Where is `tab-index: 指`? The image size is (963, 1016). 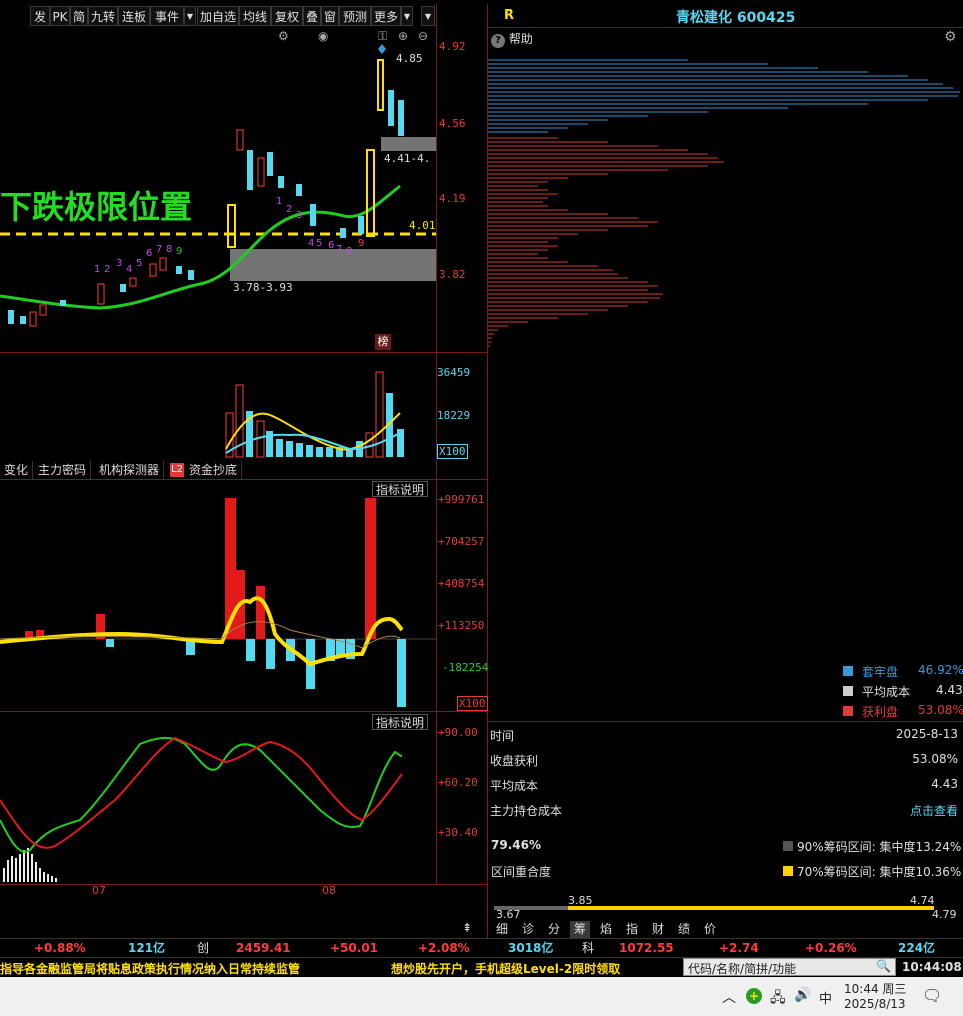 tab-index: 指 is located at coordinates (632, 929).